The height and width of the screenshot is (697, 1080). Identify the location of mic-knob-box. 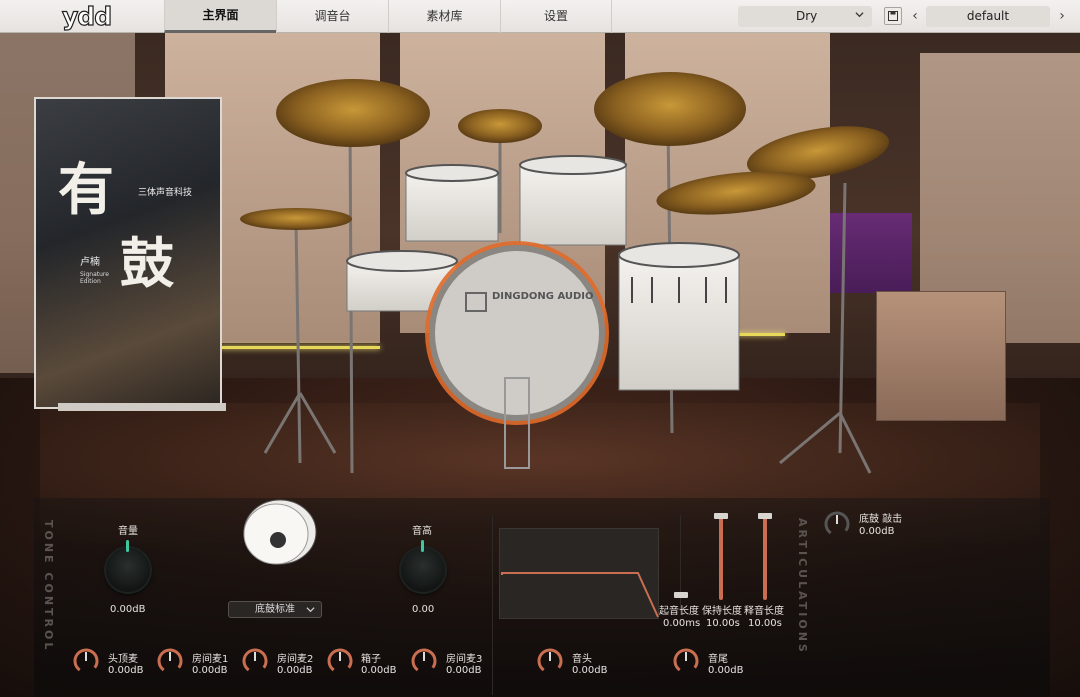
(340, 661).